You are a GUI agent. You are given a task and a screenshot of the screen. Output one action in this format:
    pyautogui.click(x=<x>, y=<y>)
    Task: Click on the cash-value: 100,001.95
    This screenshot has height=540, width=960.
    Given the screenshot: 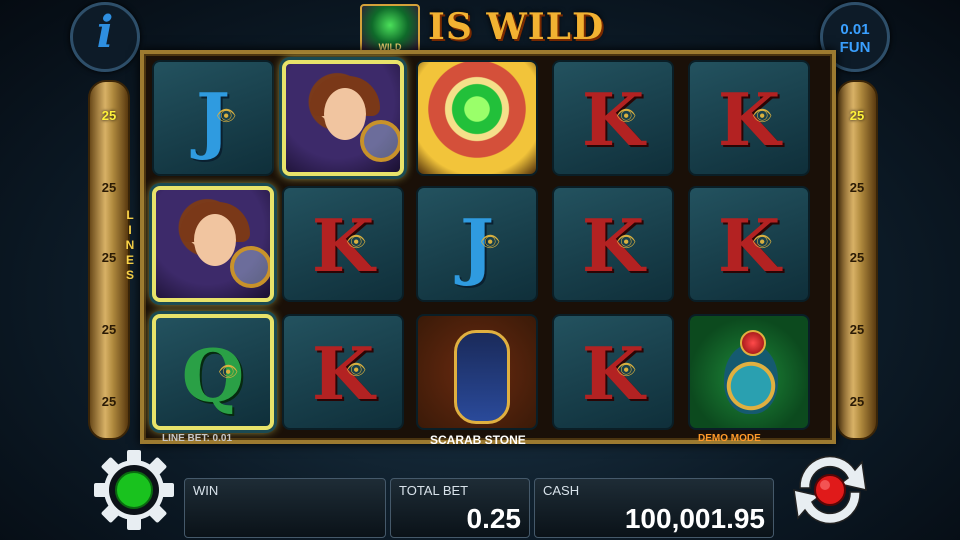 What is the action you would take?
    pyautogui.click(x=694, y=518)
    